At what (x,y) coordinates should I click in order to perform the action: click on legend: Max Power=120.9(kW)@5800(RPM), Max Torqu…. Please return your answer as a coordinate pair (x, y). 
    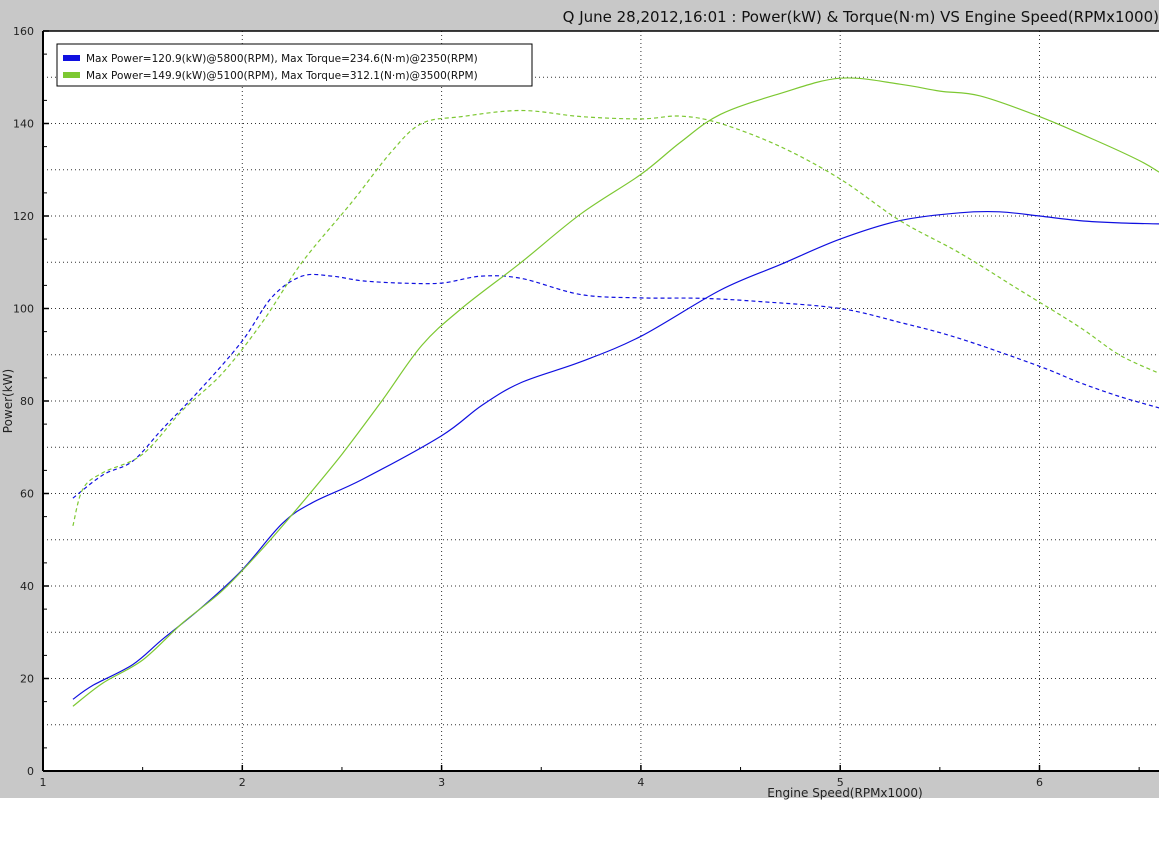
    Looking at the image, I should click on (294, 65).